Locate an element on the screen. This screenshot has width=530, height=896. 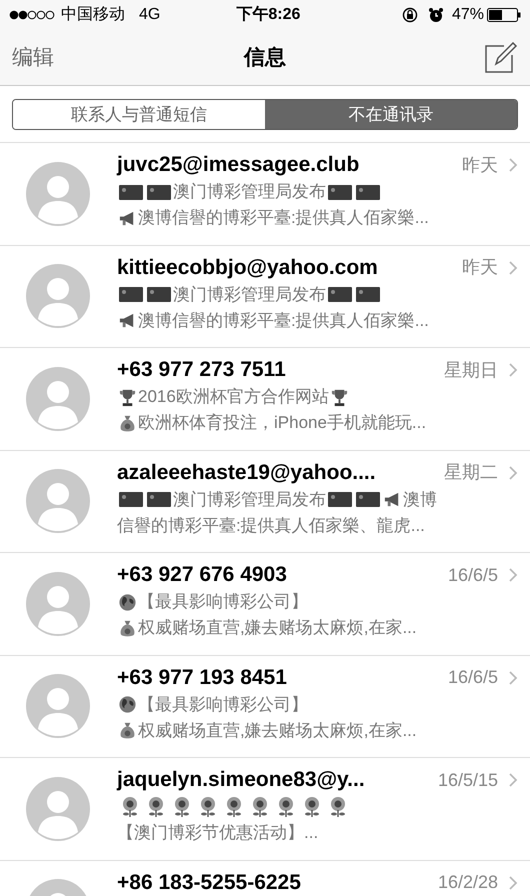
sender-name: +63 927 676 4903 is located at coordinates (202, 575).